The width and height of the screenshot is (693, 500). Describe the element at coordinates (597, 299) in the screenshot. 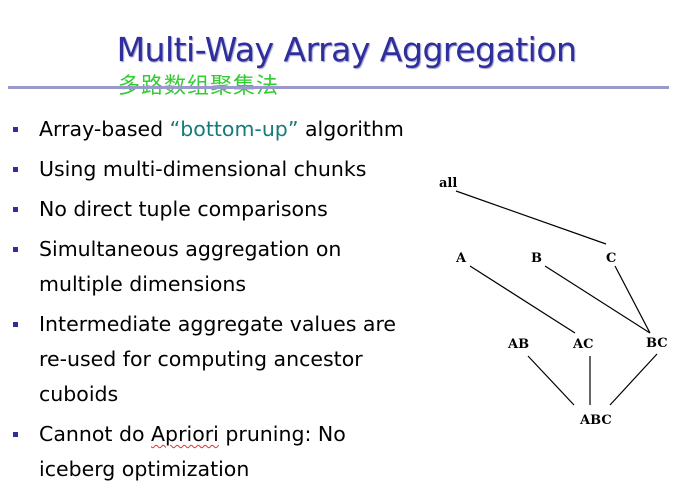

I see `edge-b-bc` at that location.